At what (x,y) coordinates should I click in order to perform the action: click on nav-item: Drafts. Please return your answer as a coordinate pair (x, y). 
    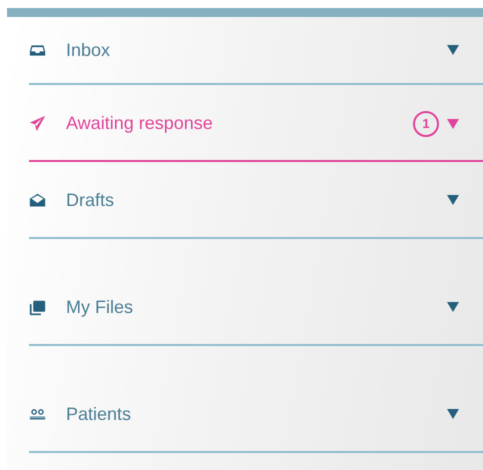
    Looking at the image, I should click on (256, 200).